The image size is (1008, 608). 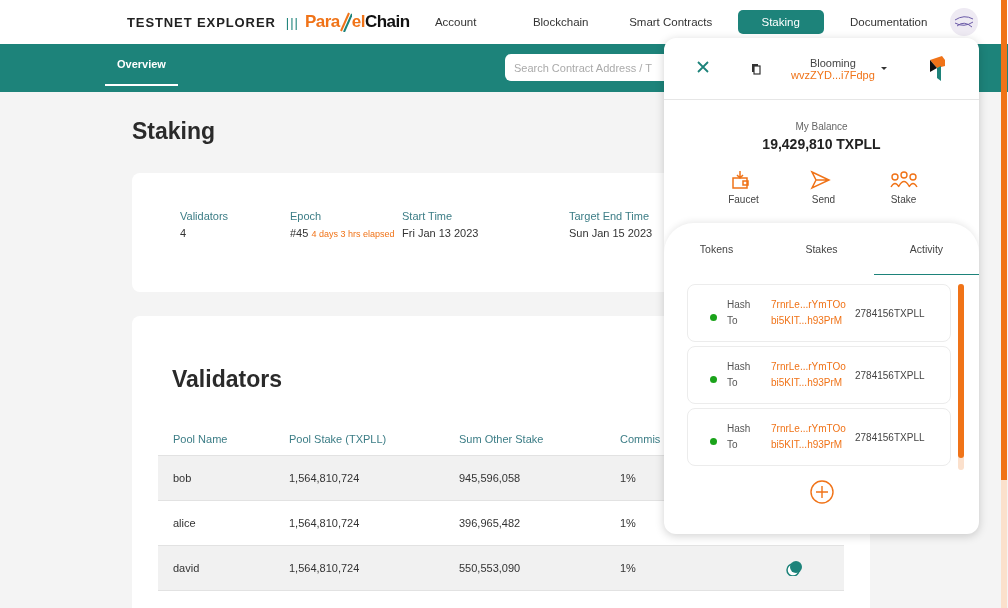 What do you see at coordinates (227, 379) in the screenshot?
I see `section-title: Validators` at bounding box center [227, 379].